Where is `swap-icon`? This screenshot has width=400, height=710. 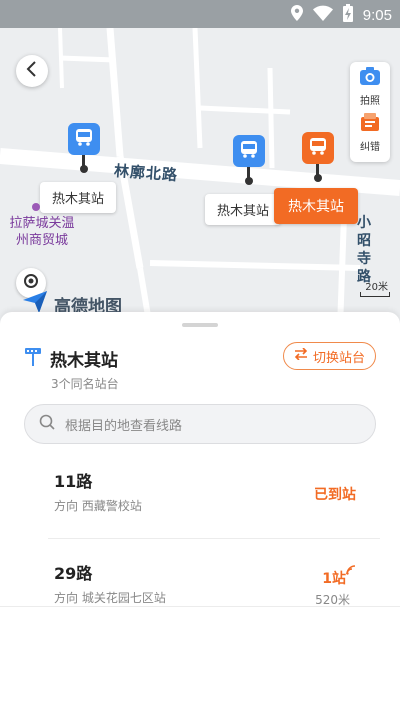
swap-icon is located at coordinates (301, 355).